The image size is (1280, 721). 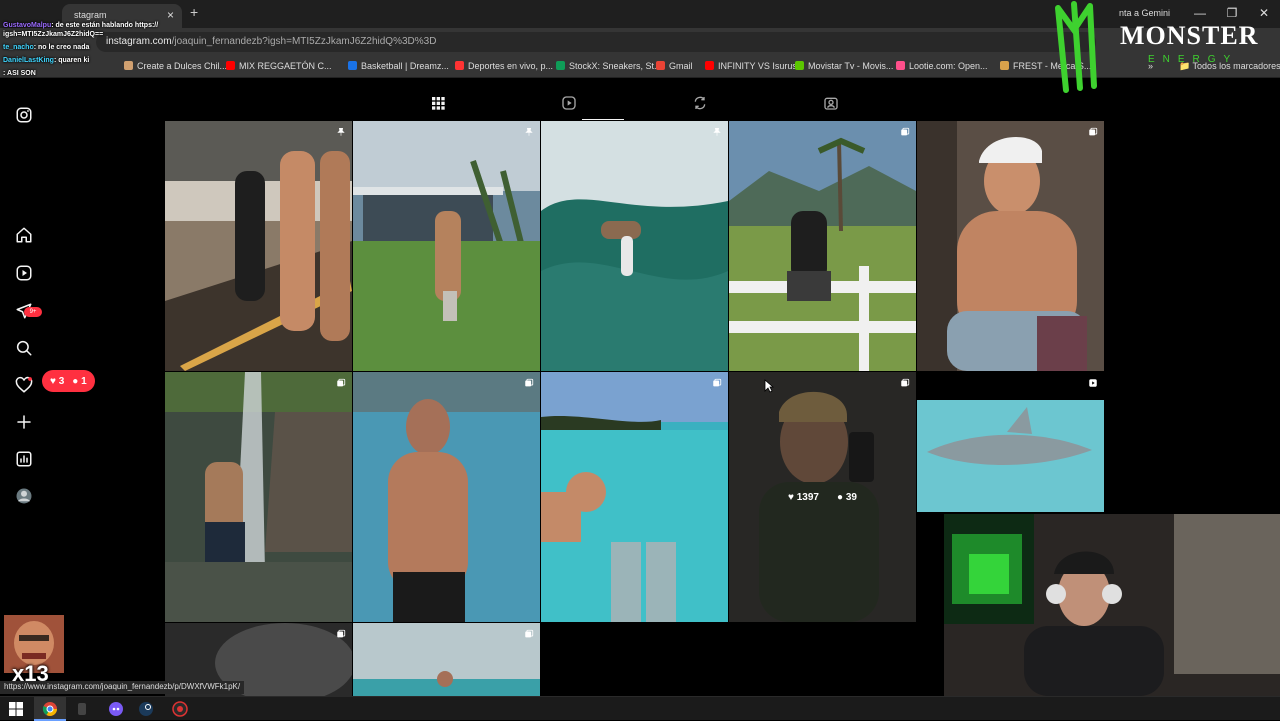 I want to click on likes-count: 3, so click(x=61, y=381).